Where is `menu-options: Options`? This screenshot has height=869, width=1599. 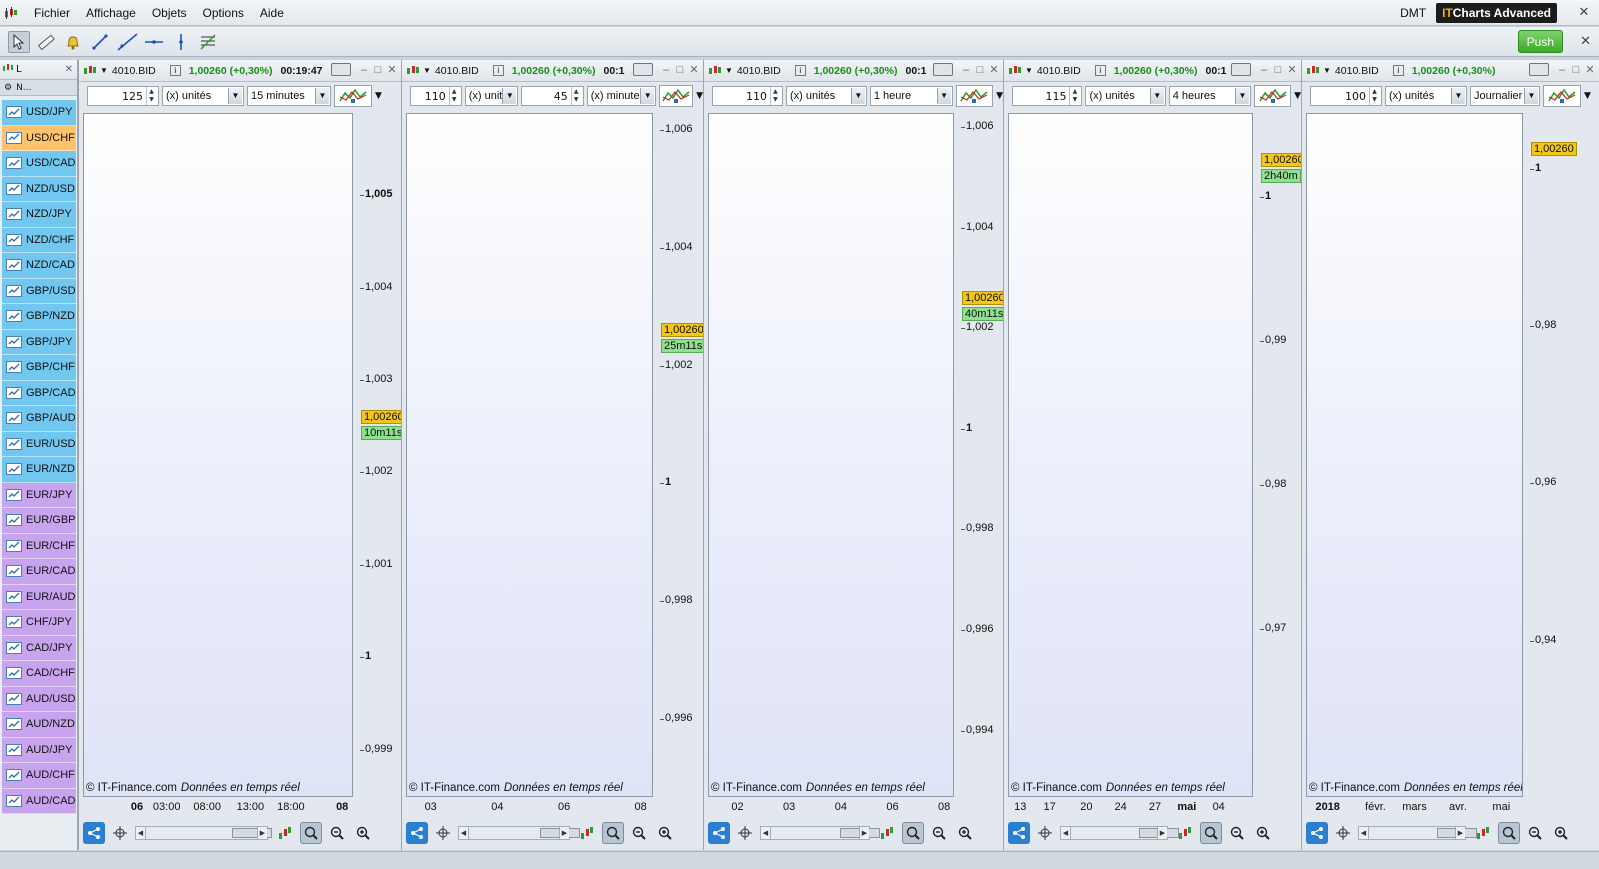
menu-options: Options is located at coordinates (223, 13).